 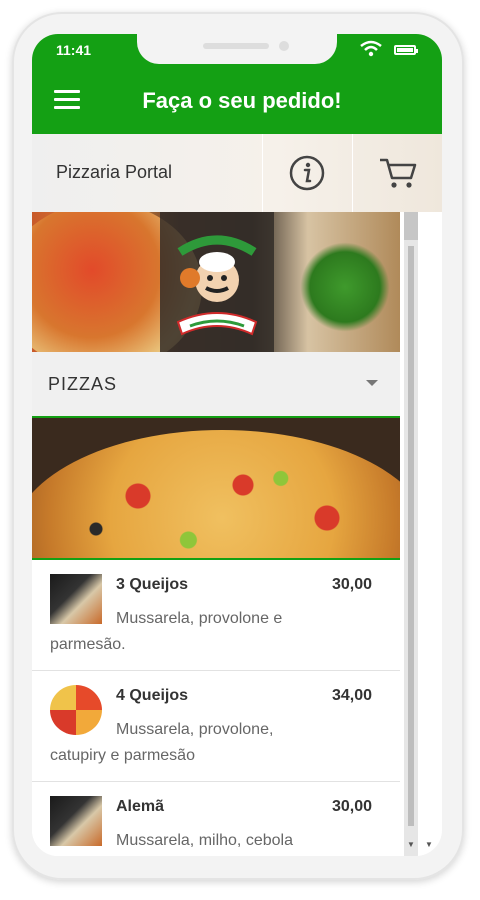 What do you see at coordinates (242, 100) in the screenshot?
I see `page-title: Faça o seu pedido!` at bounding box center [242, 100].